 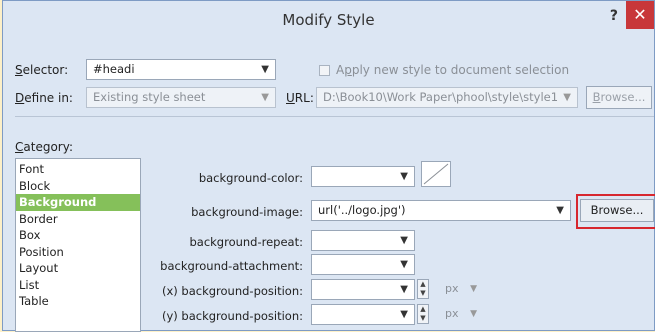 What do you see at coordinates (232, 316) in the screenshot?
I see `y-position-label: (y) background-position:` at bounding box center [232, 316].